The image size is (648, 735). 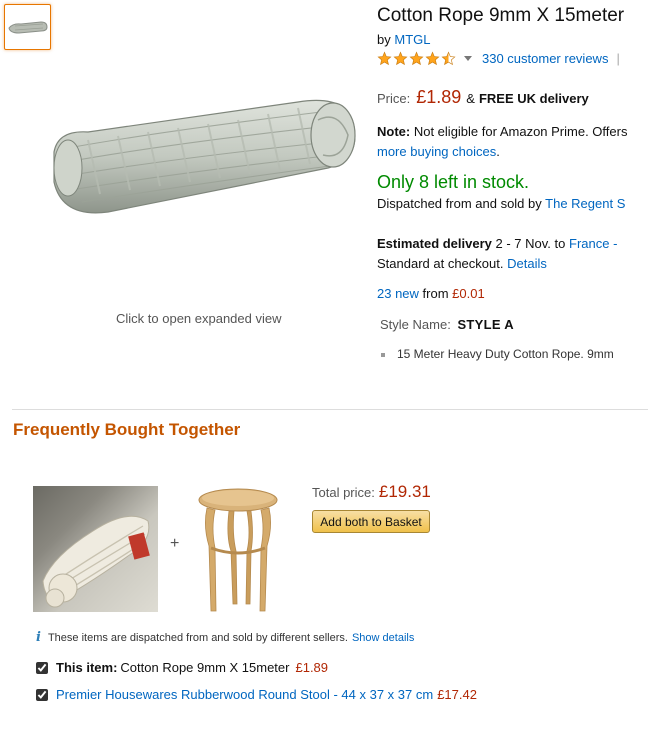 What do you see at coordinates (415, 324) in the screenshot?
I see `style-label: Style Name:` at bounding box center [415, 324].